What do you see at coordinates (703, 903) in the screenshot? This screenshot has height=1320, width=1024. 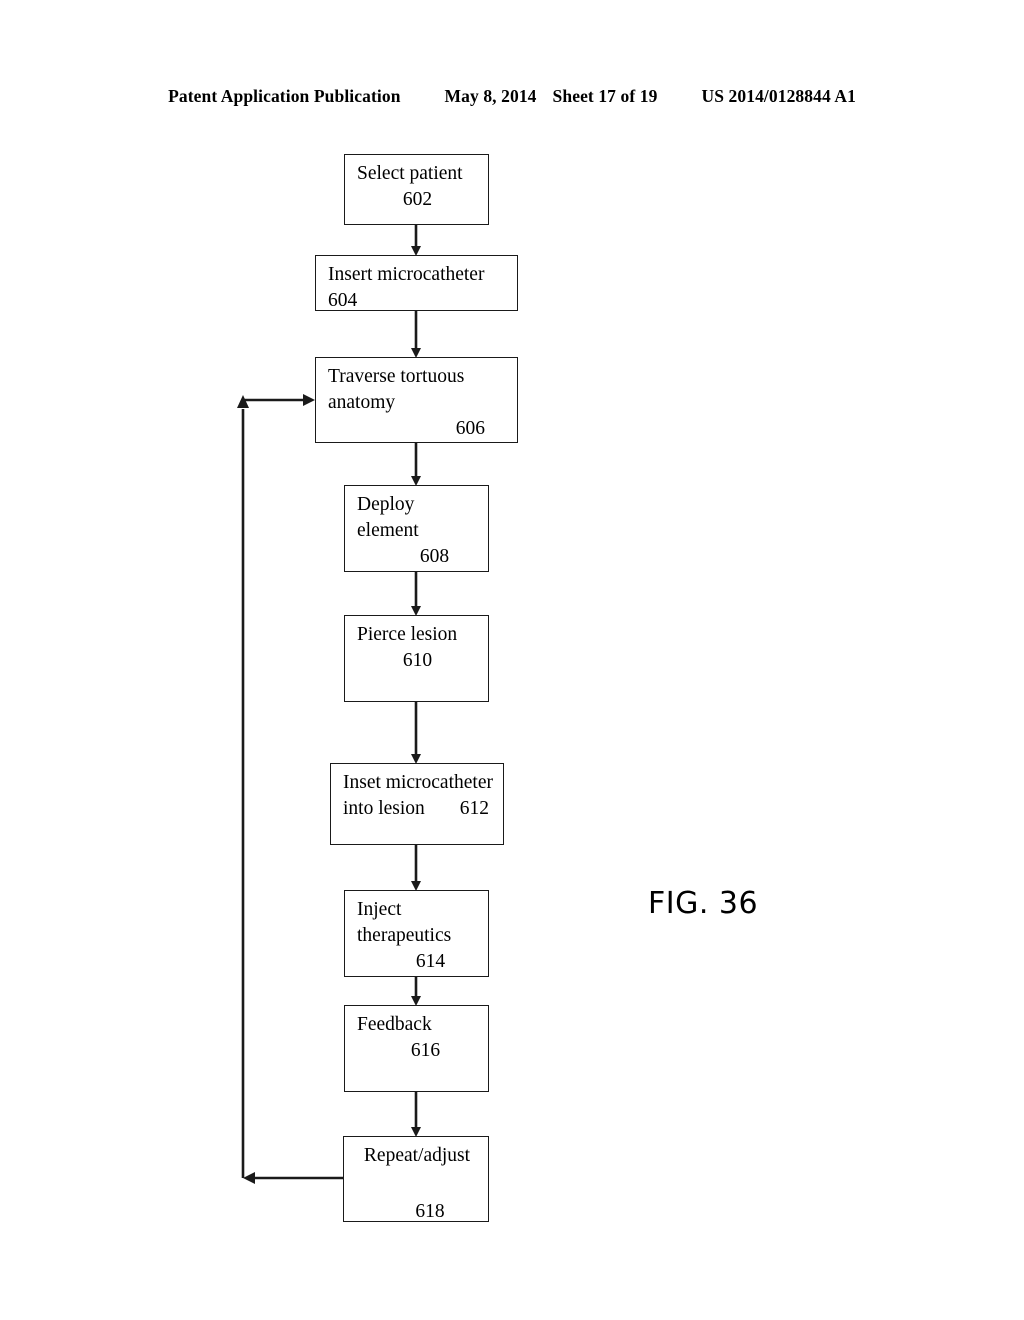 I see `figure-label: FIG. 36` at bounding box center [703, 903].